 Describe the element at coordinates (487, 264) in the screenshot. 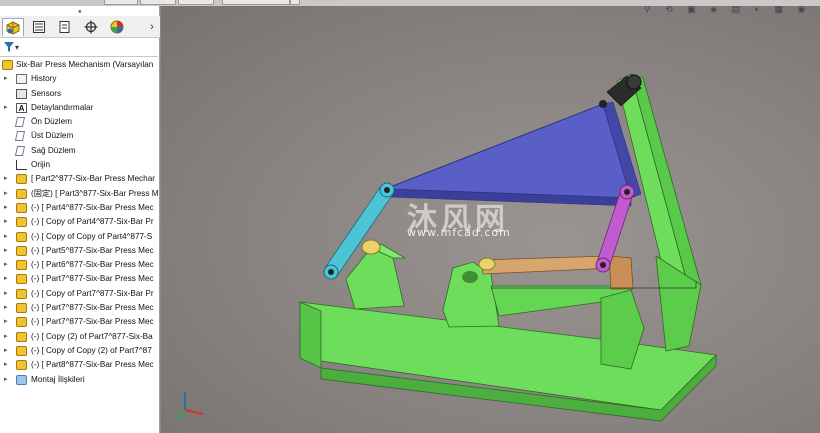

I see `bushing` at that location.